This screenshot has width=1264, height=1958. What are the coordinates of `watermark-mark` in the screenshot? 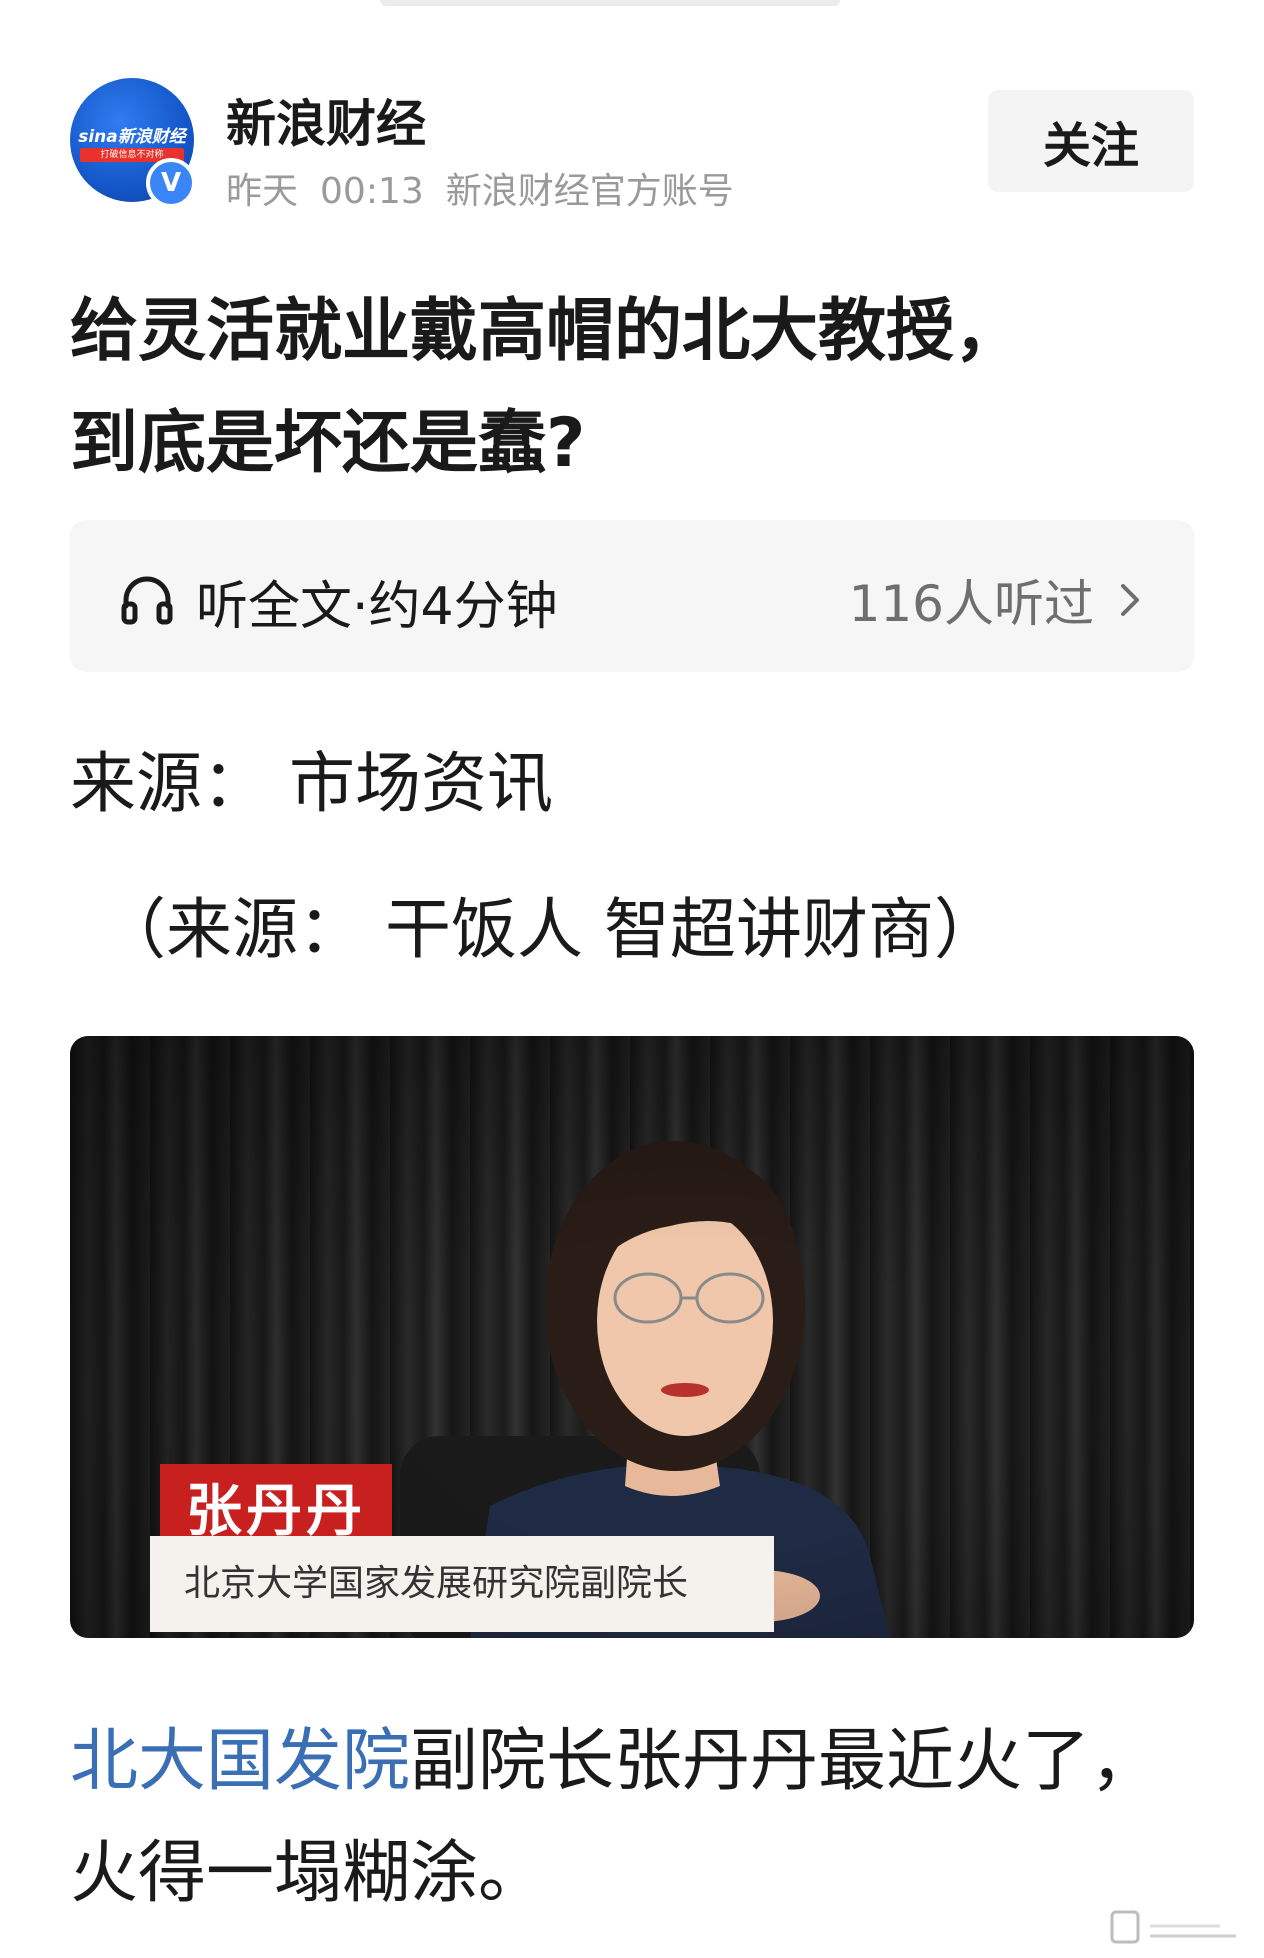 It's located at (1173, 1927).